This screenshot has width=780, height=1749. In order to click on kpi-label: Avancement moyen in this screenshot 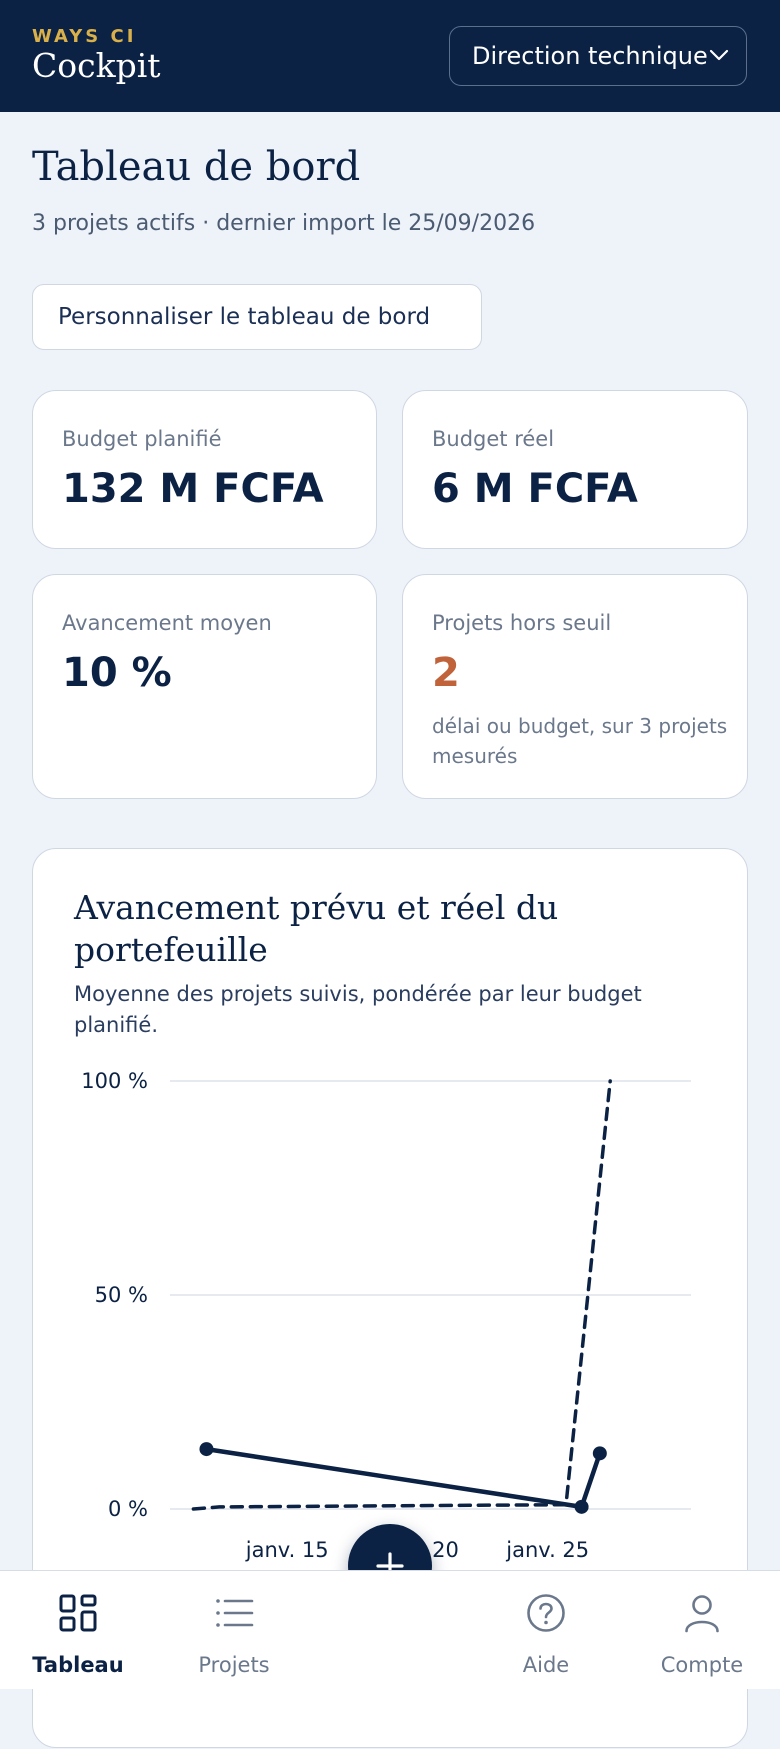, I will do `click(167, 623)`.